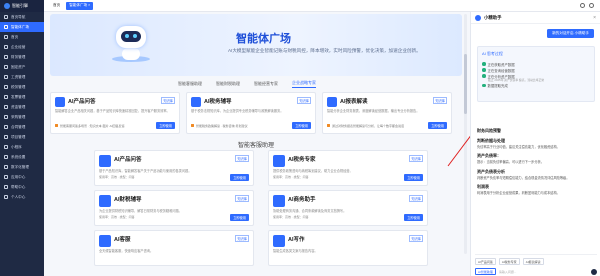  Describe the element at coordinates (22, 27) in the screenshot. I see `sidebar-item: 智能体广场` at that location.